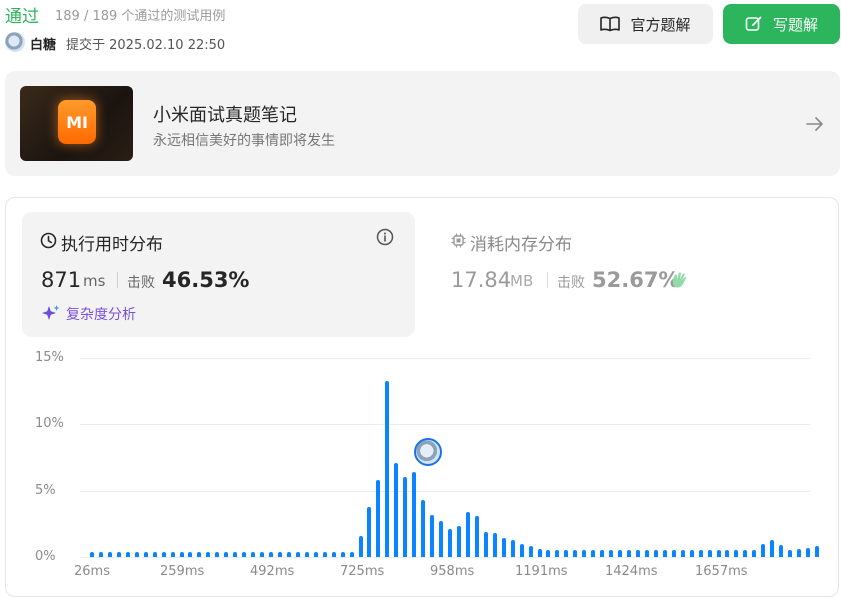 This screenshot has height=597, width=841. I want to click on info-icon, so click(385, 237).